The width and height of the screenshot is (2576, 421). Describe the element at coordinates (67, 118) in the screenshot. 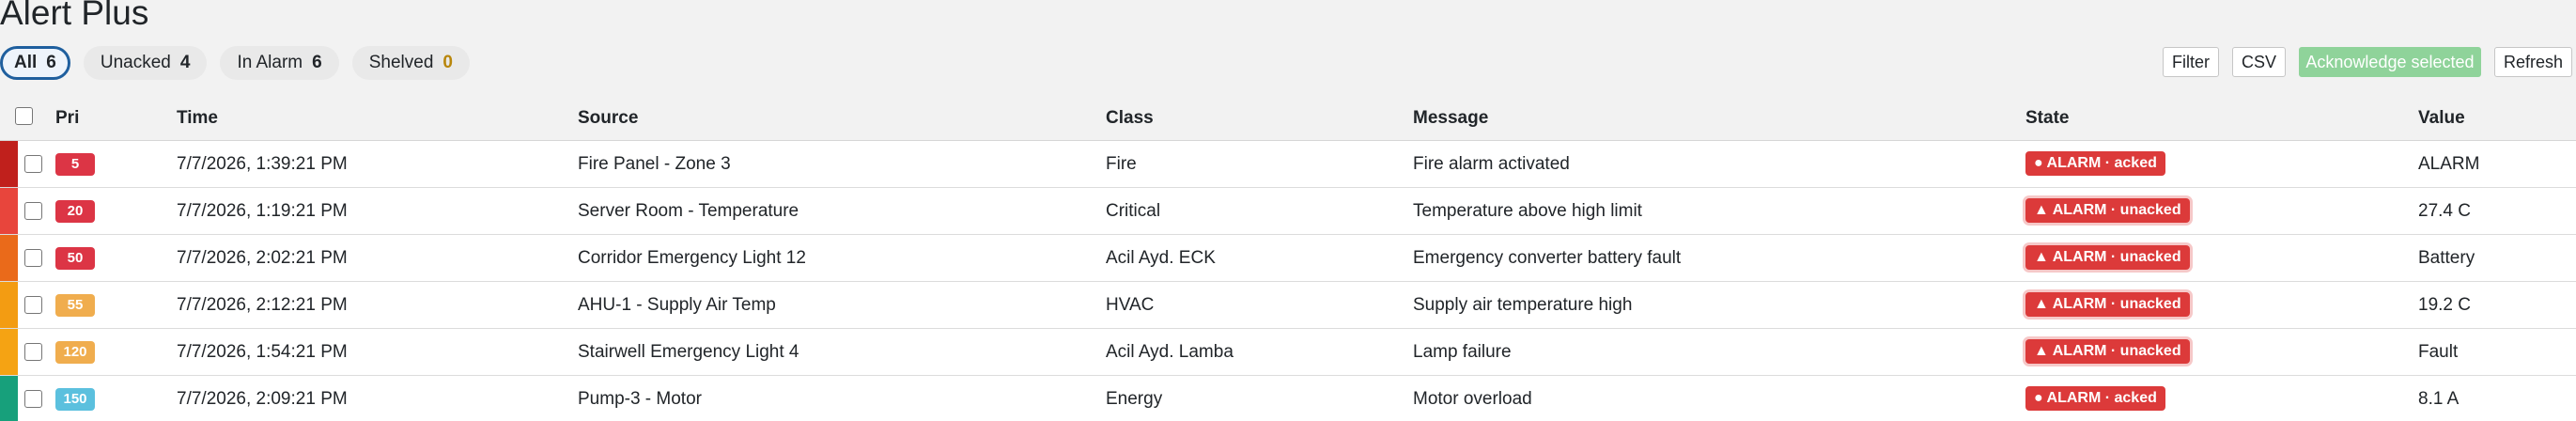

I see `column-header-pri: Pri` at that location.